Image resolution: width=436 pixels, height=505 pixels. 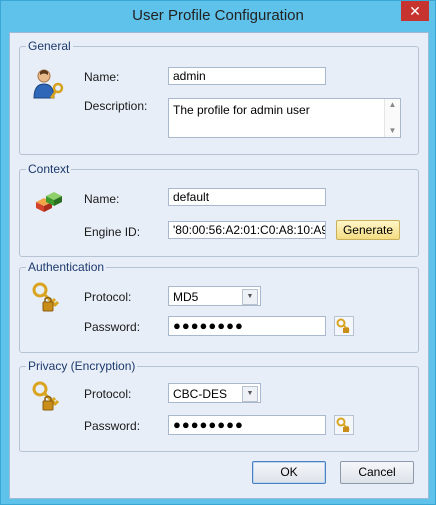 I want to click on privacy-password-input: ●●●●●●●●, so click(x=247, y=425).